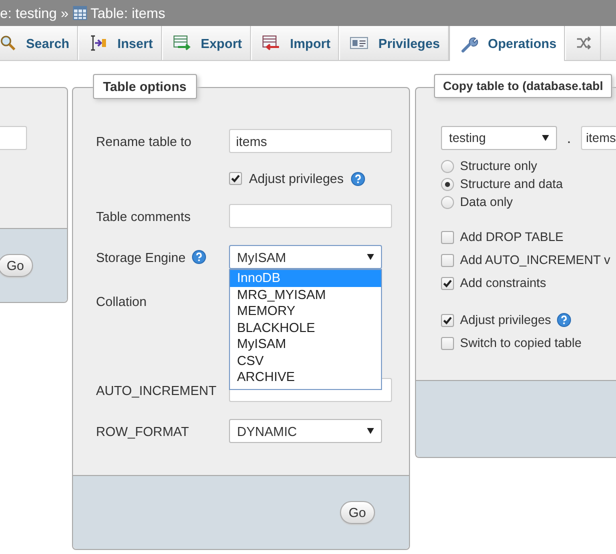  Describe the element at coordinates (486, 202) in the screenshot. I see `radio-label: Data only` at that location.